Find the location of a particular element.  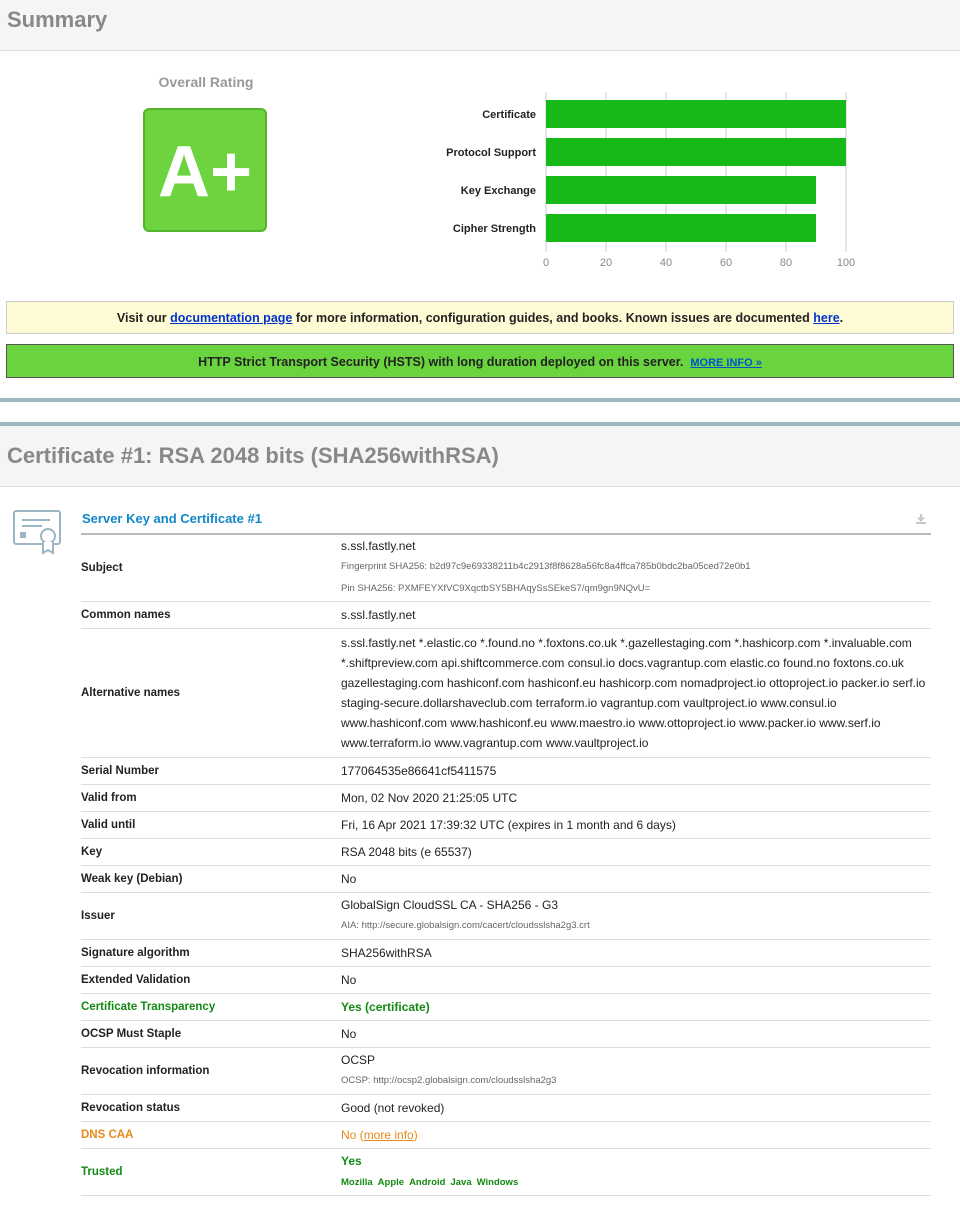

row-label: Revocation status is located at coordinates (211, 1108).